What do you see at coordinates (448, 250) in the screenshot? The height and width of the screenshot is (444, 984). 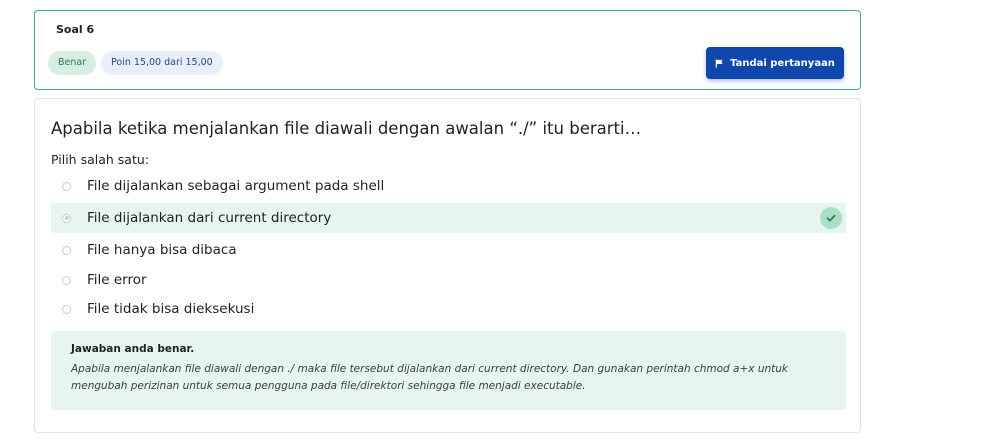 I see `answer-option: File hanya bisa dibaca` at bounding box center [448, 250].